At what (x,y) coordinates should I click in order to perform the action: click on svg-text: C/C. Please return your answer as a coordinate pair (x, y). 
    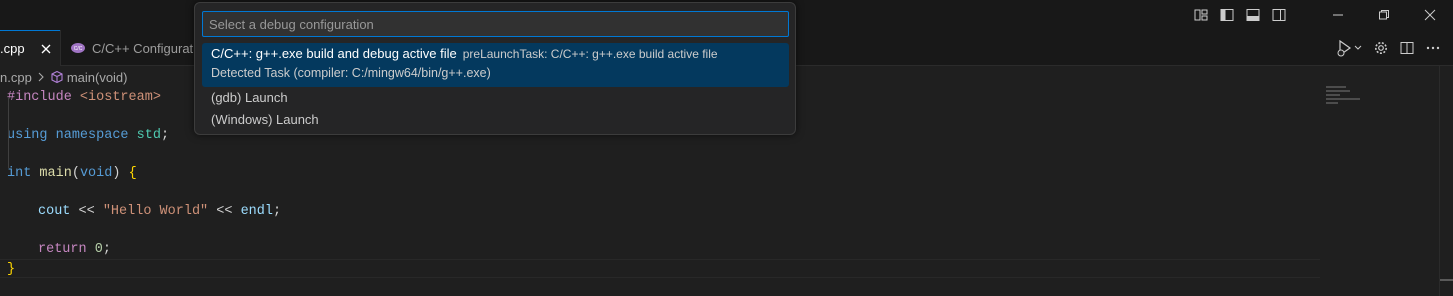
    Looking at the image, I should click on (78, 49).